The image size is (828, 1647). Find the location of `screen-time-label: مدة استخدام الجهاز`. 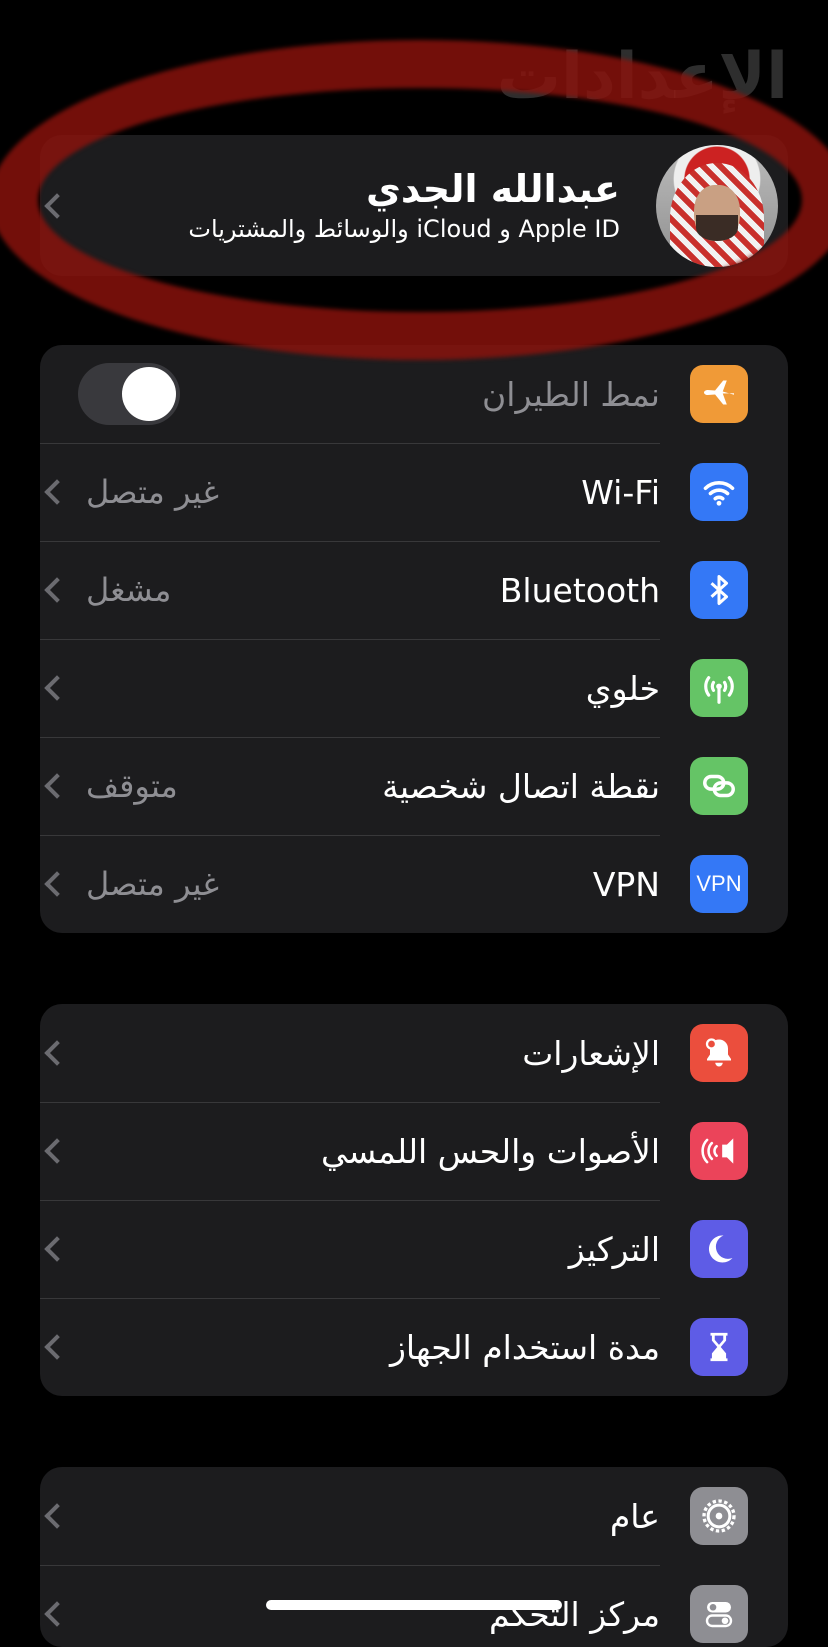

screen-time-label: مدة استخدام الجهاز is located at coordinates (525, 1347).